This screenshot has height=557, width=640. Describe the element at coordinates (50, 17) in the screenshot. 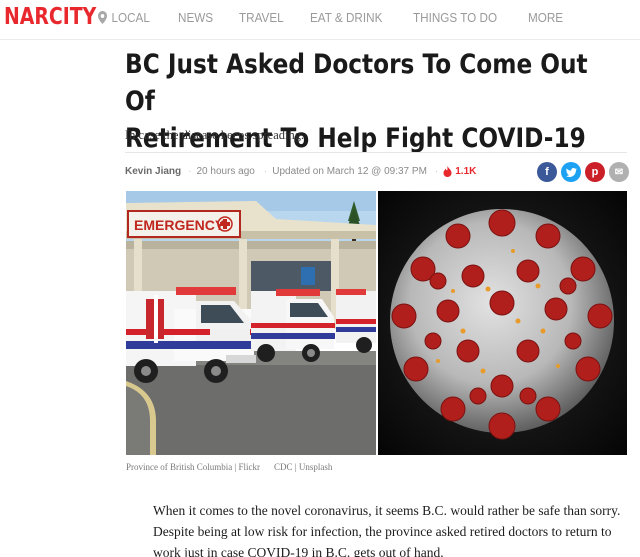

I see `site-logo: NARCITY` at that location.